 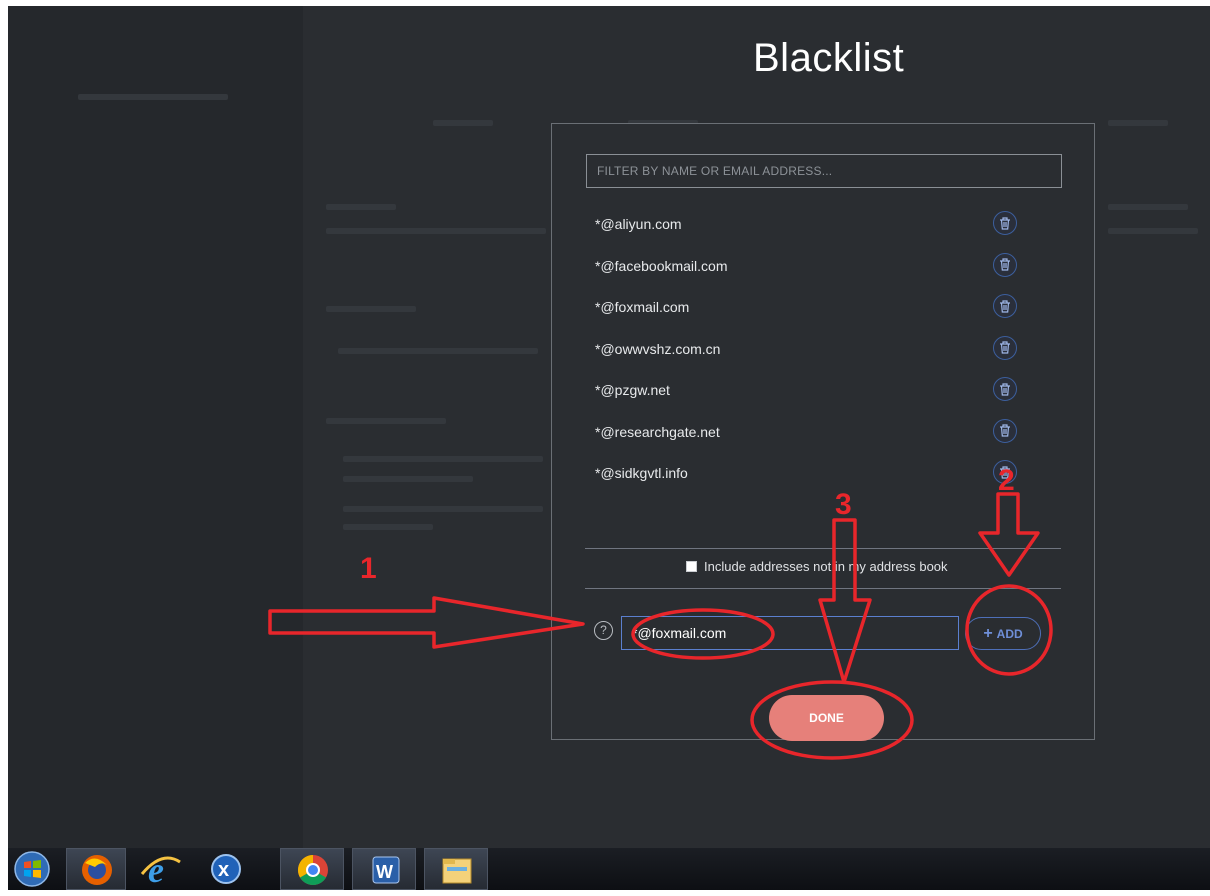 What do you see at coordinates (691, 566) in the screenshot?
I see `include-addresses-checkbox` at bounding box center [691, 566].